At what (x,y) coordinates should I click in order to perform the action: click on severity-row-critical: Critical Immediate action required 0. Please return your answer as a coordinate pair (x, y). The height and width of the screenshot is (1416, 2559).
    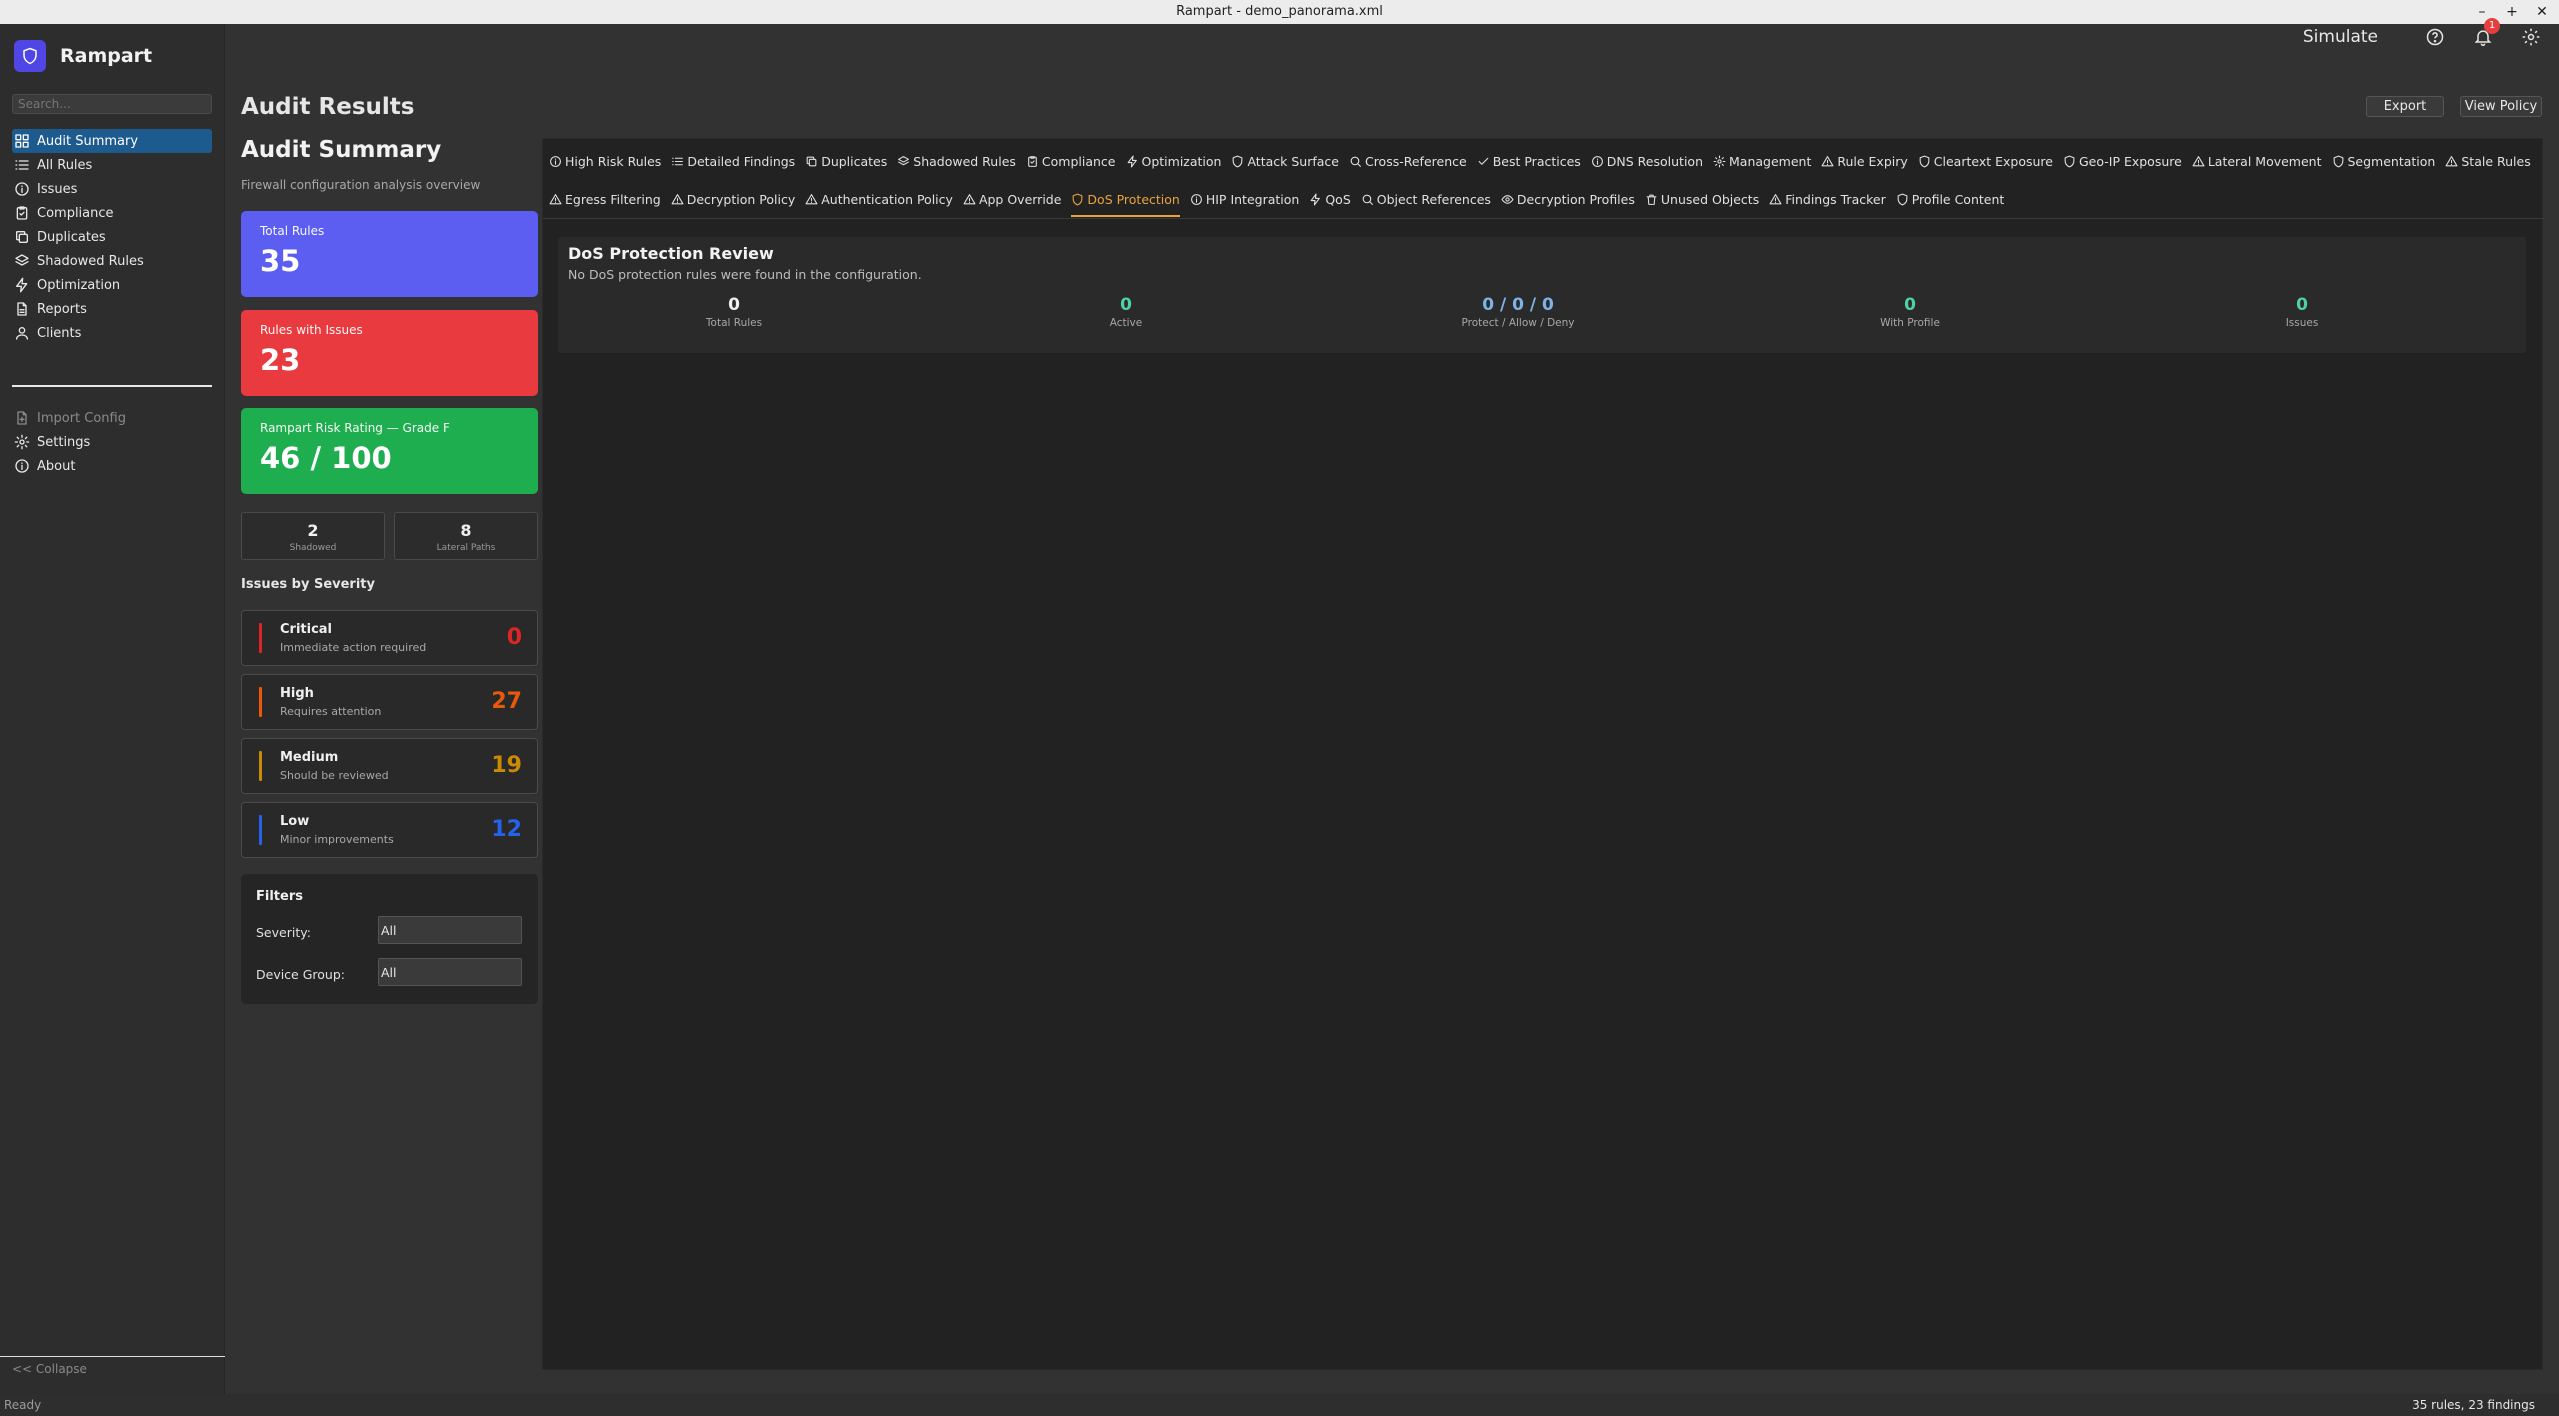
    Looking at the image, I should click on (389, 638).